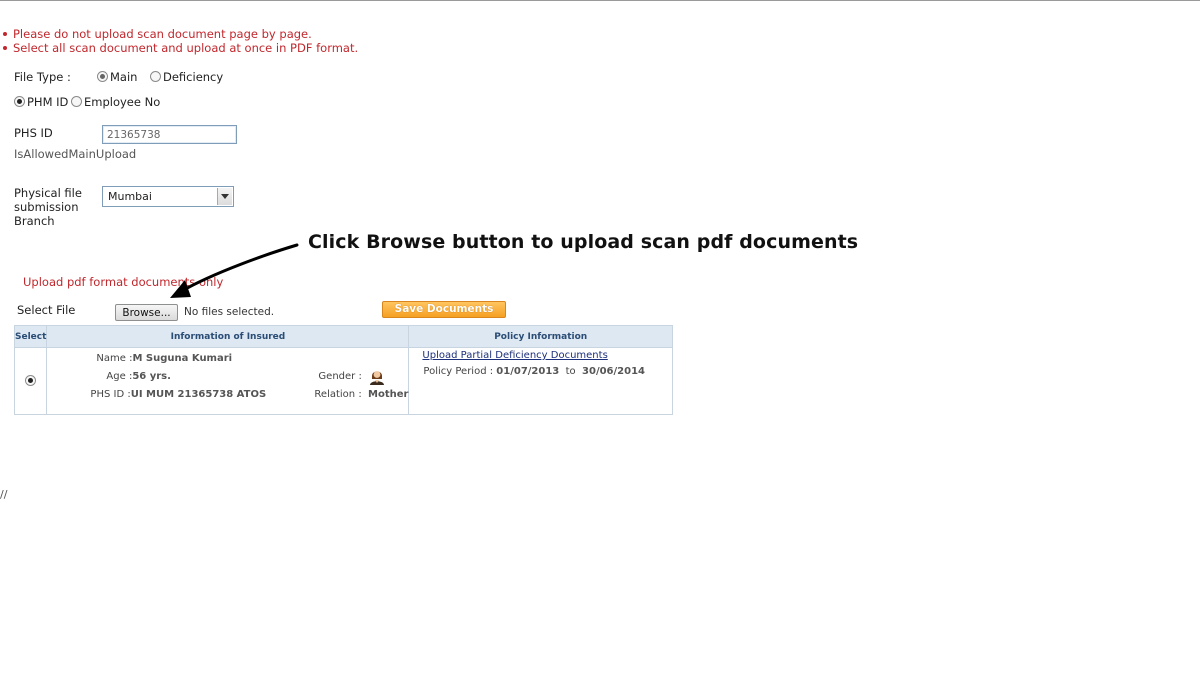  Describe the element at coordinates (229, 312) in the screenshot. I see `file-status: No files selected.` at that location.